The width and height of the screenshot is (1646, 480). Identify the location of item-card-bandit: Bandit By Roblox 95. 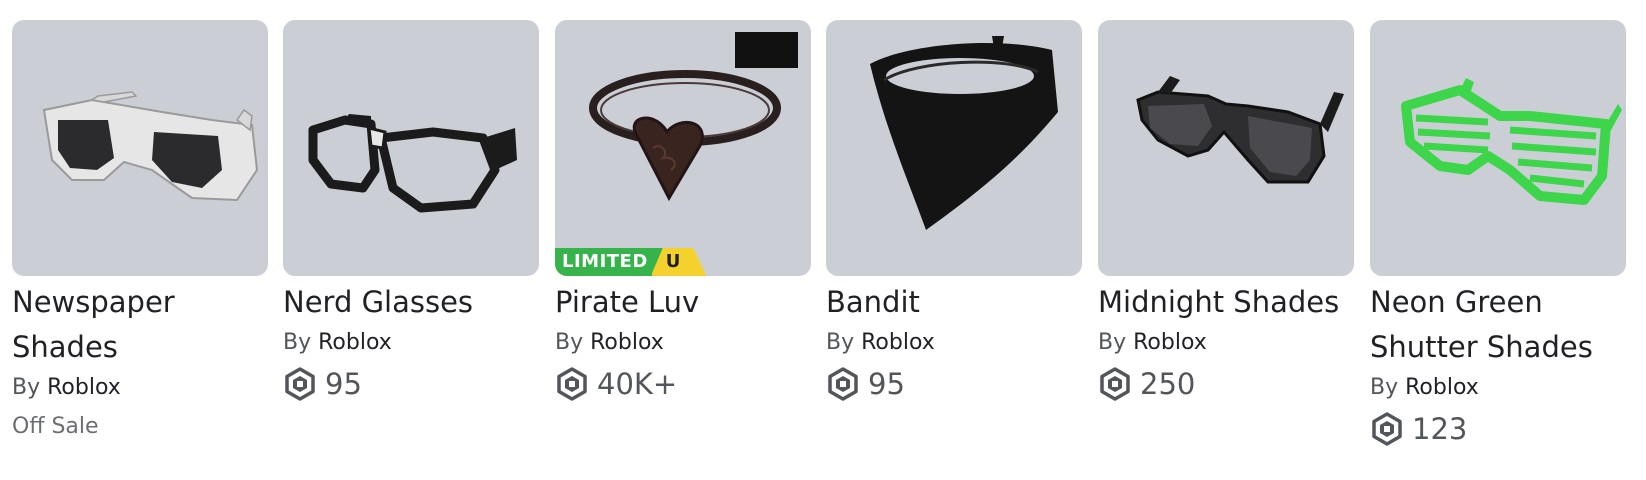
(954, 210).